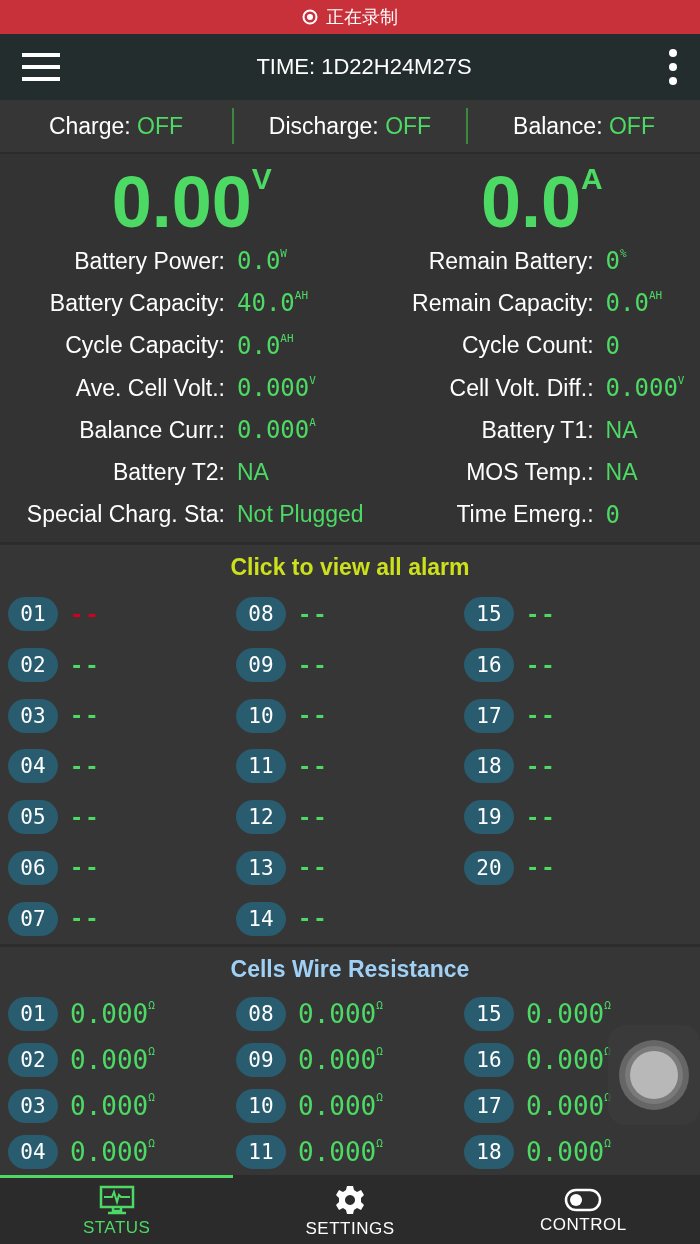  I want to click on stat-value: 0$^{%}$, so click(616, 261).